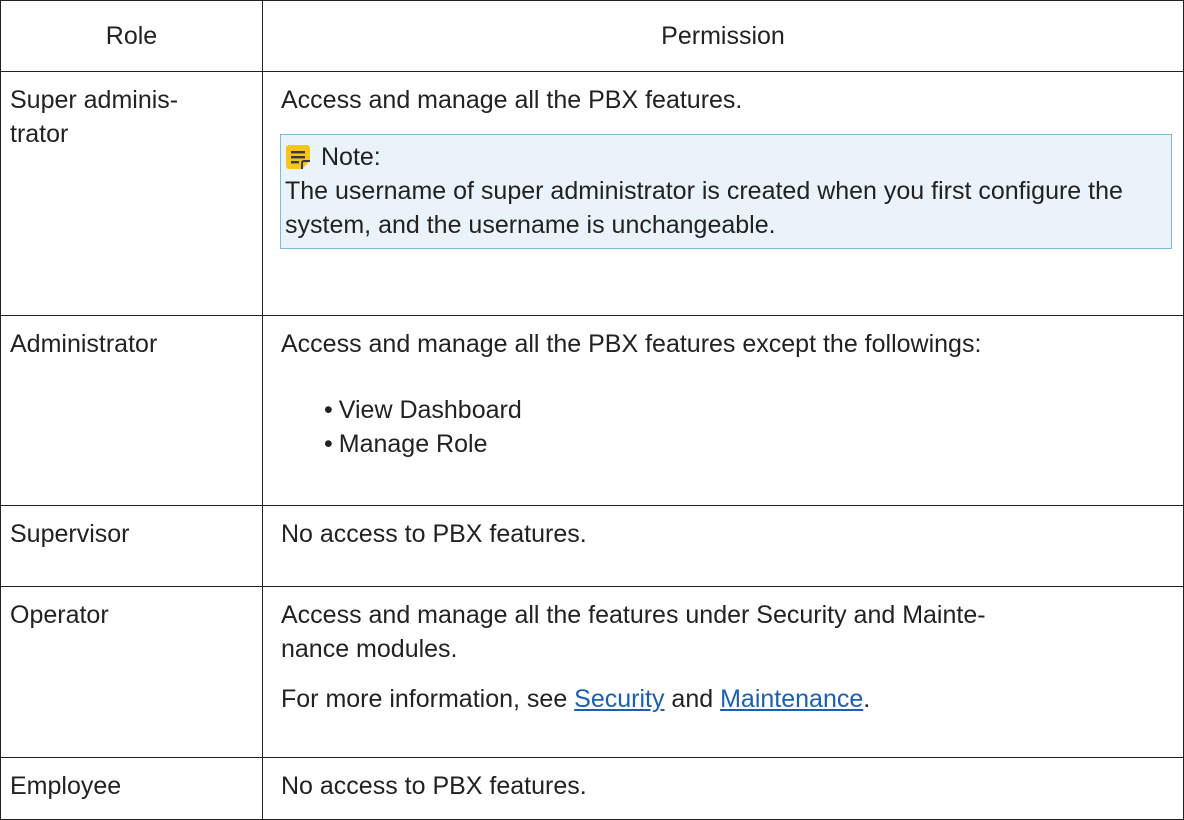 The width and height of the screenshot is (1184, 820). Describe the element at coordinates (131, 410) in the screenshot. I see `role-cell: Administrator` at that location.